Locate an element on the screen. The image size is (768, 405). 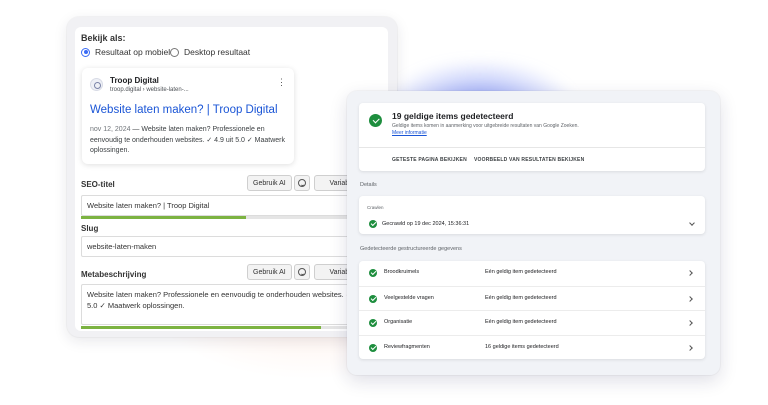
structured-data-row-organization: Organisatie Eén geldig item gedetecteerd is located at coordinates (532, 322).